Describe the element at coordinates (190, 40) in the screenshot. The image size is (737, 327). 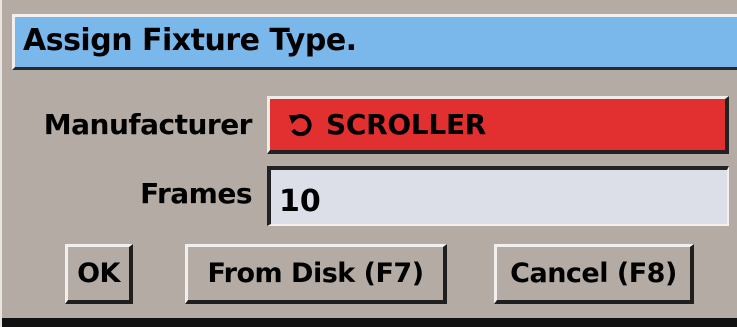
I see `dialog-title: Assign Fixture Type.` at that location.